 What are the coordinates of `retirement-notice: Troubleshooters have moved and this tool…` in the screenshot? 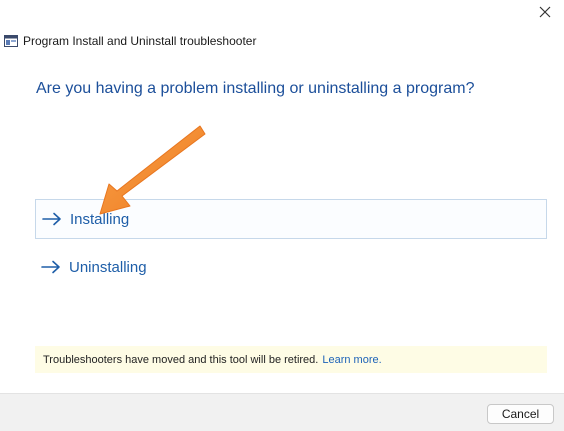 It's located at (291, 359).